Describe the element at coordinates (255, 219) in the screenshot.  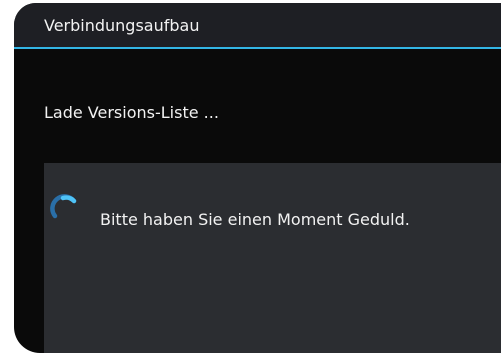
I see `wait-message: Bitte haben Sie einen Moment Geduld.` at that location.